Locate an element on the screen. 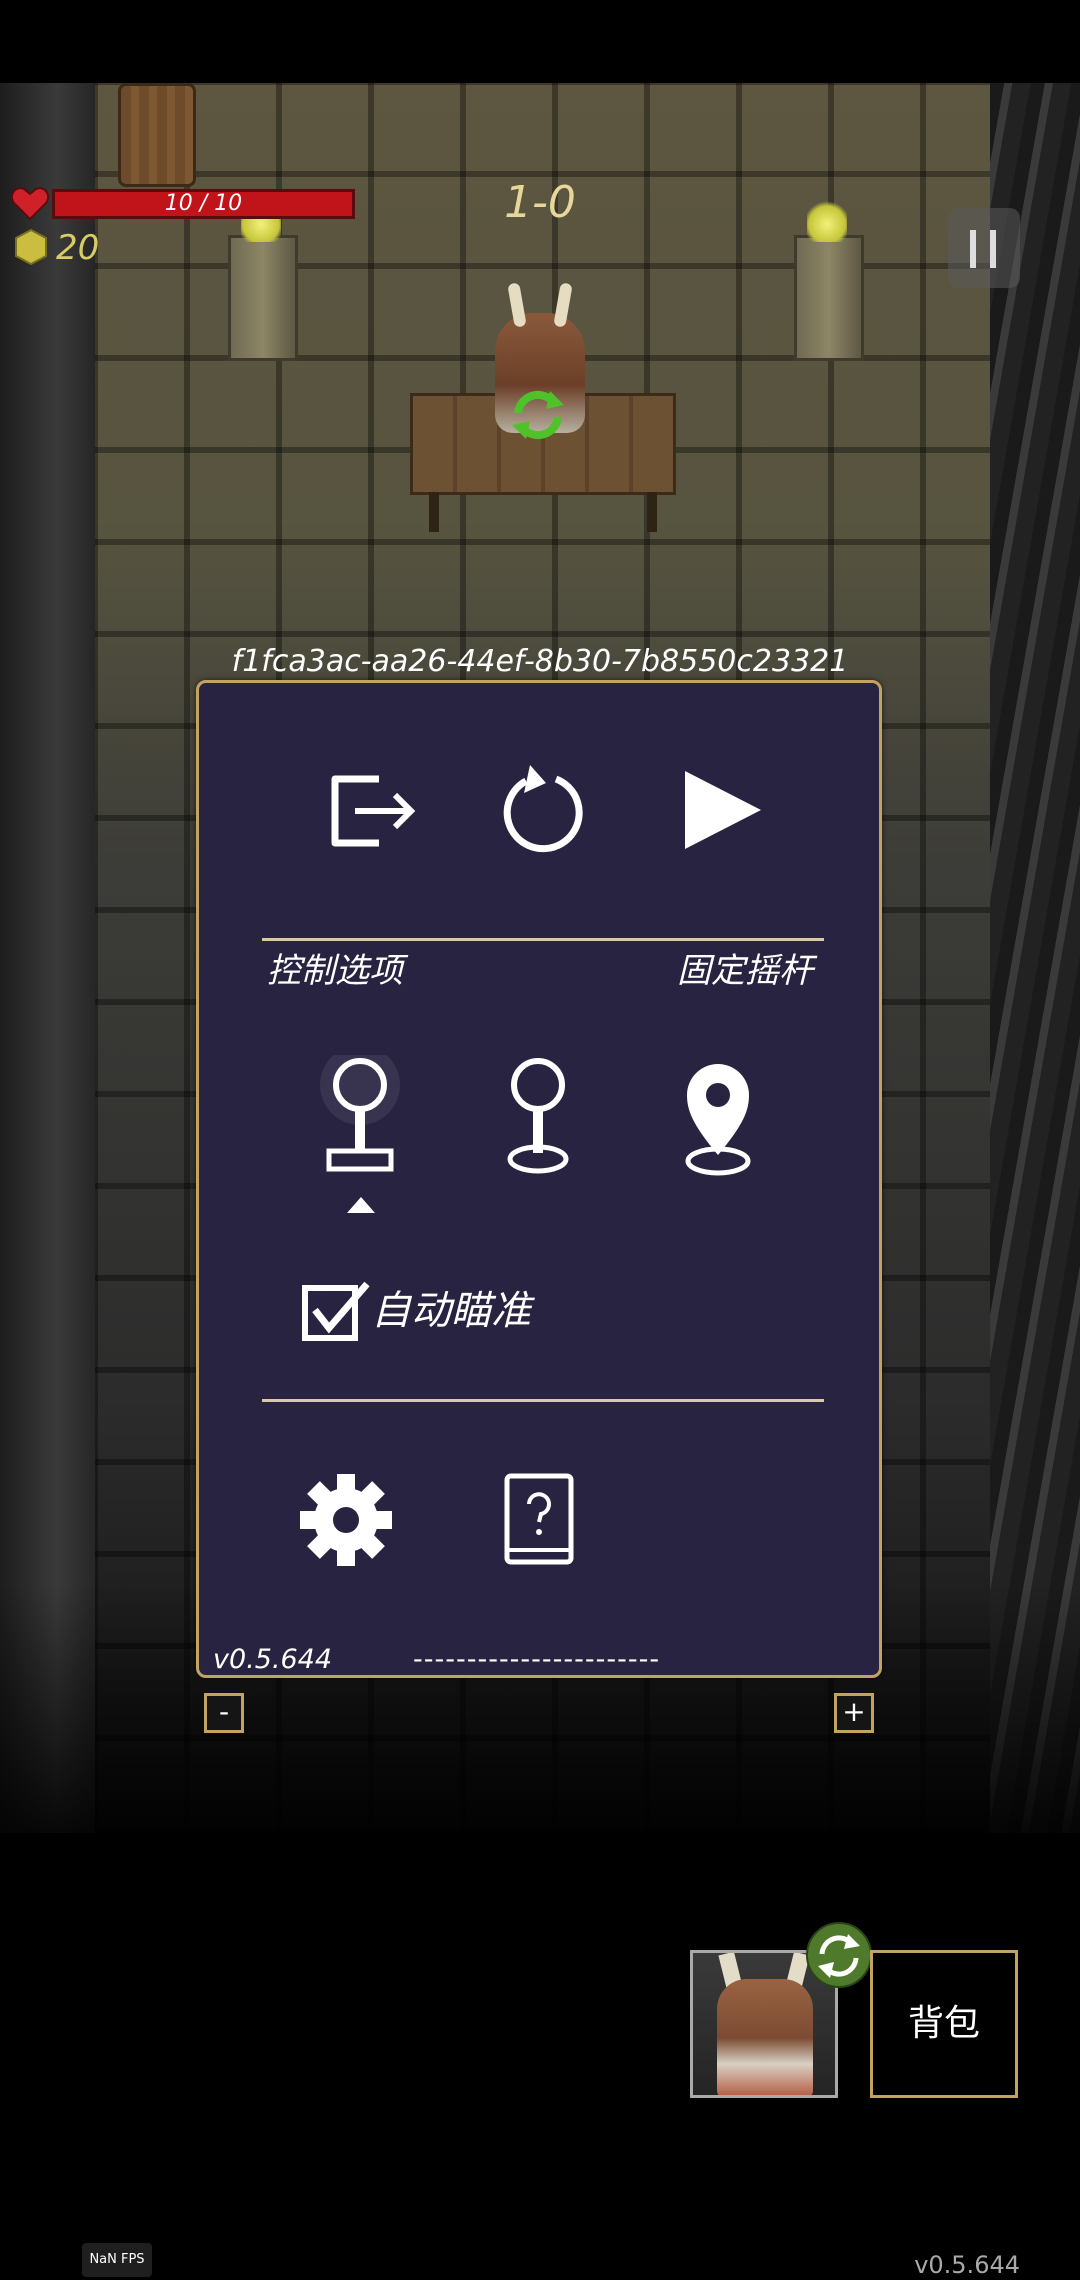 The height and width of the screenshot is (2280, 1080). dash-line: ----------------------- is located at coordinates (537, 1659).